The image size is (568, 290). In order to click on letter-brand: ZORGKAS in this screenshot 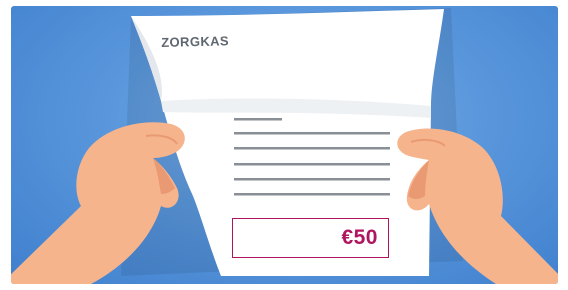, I will do `click(195, 41)`.